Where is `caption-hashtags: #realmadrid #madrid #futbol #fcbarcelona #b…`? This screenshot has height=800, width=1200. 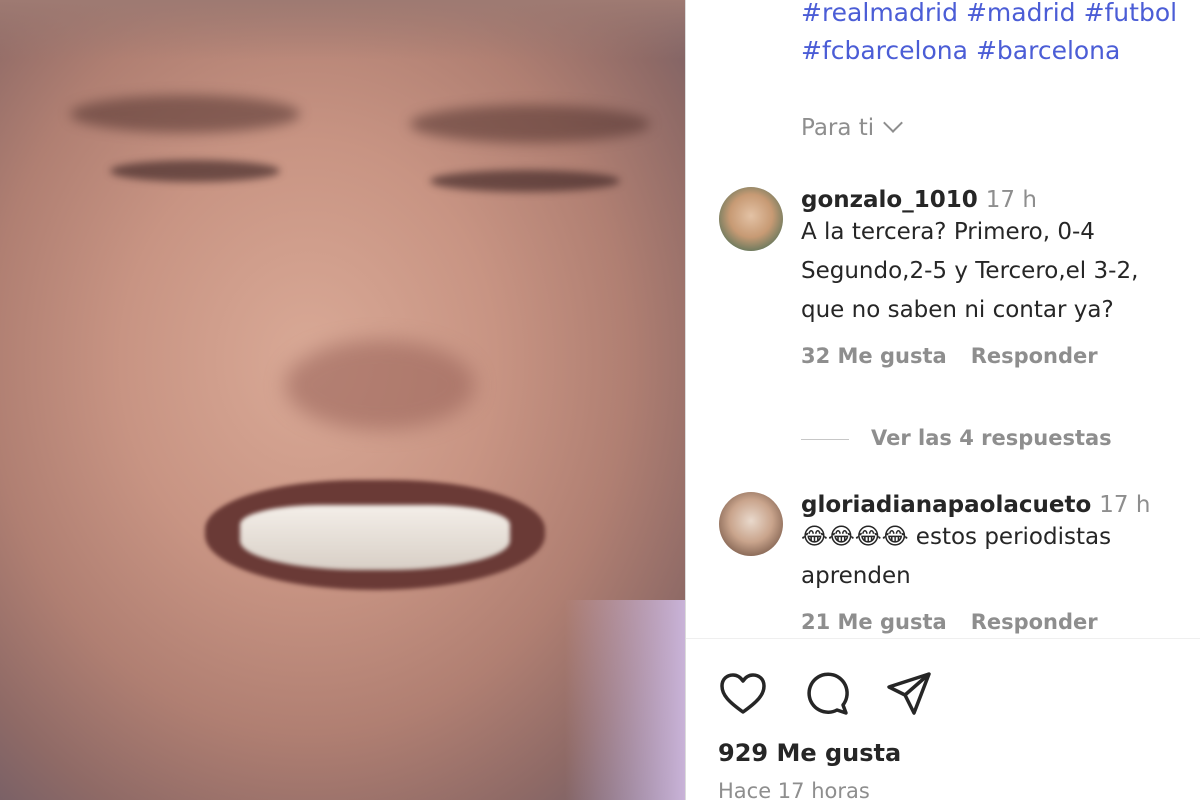 caption-hashtags: #realmadrid #madrid #futbol #fcbarcelona #b… is located at coordinates (1000, 35).